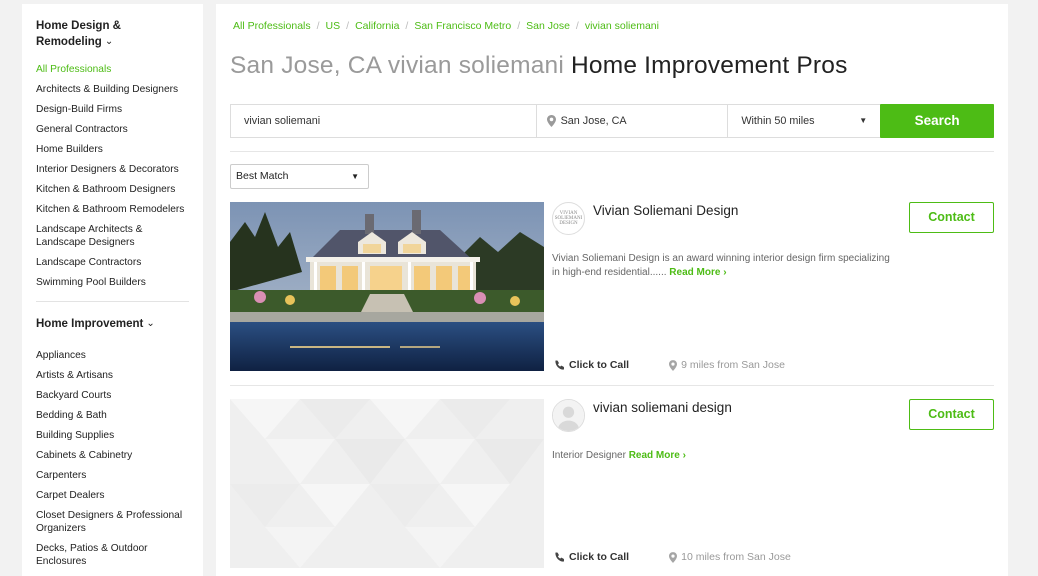 The height and width of the screenshot is (576, 1038). What do you see at coordinates (622, 26) in the screenshot?
I see `breadcrumb-current: vivian soliemani` at bounding box center [622, 26].